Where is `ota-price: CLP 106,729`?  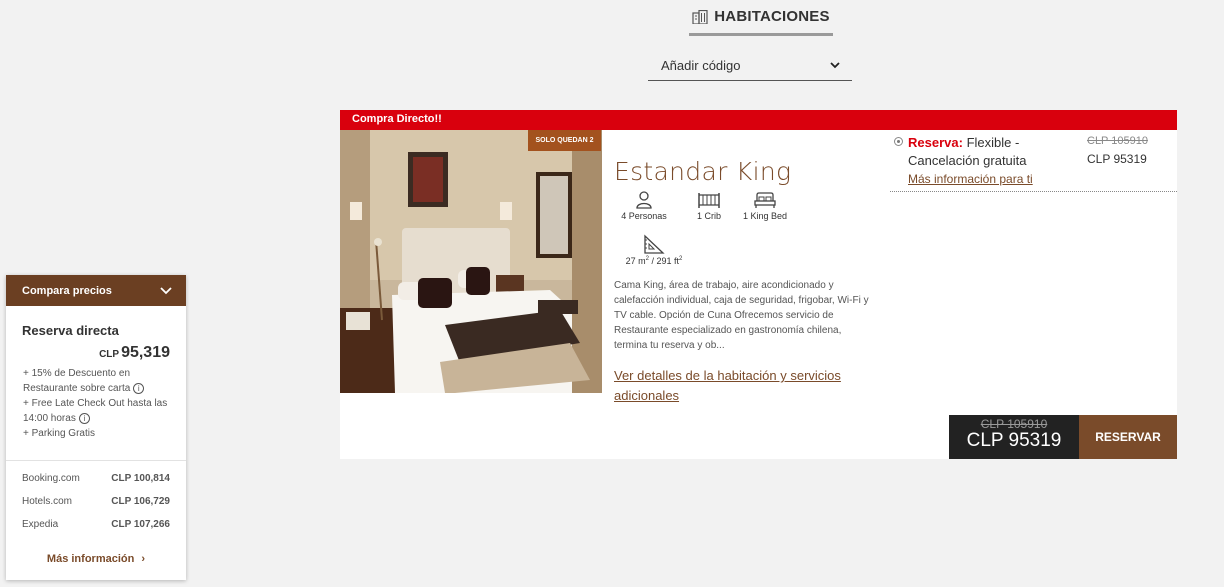
ota-price: CLP 106,729 is located at coordinates (140, 501).